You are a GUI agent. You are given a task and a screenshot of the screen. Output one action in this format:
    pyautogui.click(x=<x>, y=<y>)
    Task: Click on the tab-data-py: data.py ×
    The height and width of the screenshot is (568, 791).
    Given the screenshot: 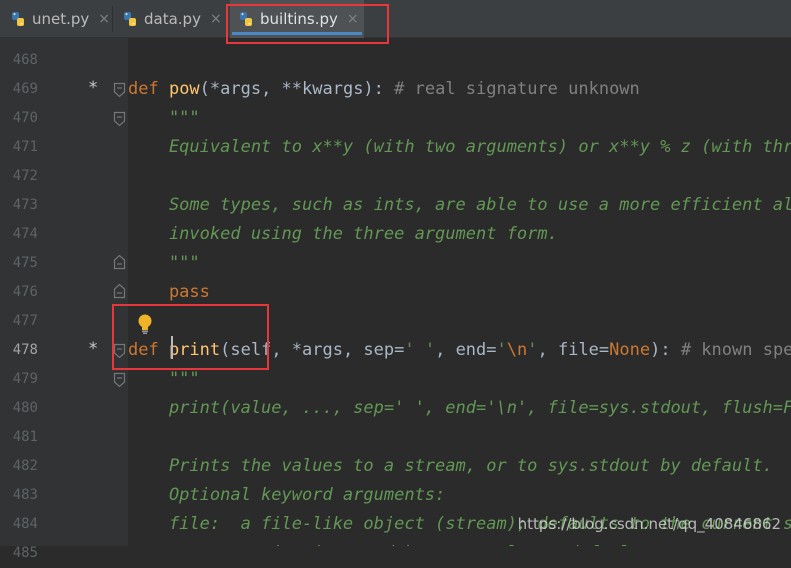 What is the action you would take?
    pyautogui.click(x=169, y=19)
    